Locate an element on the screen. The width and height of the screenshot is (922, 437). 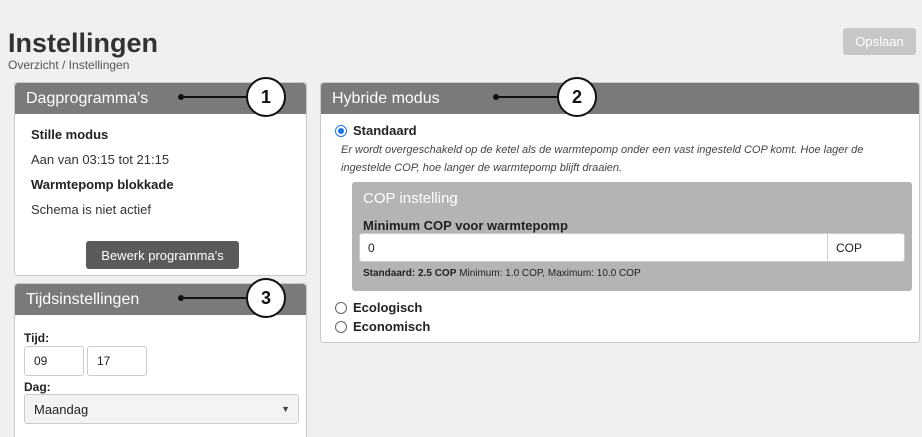
dagprogramma-title: Dagprogramma's is located at coordinates (87, 98).